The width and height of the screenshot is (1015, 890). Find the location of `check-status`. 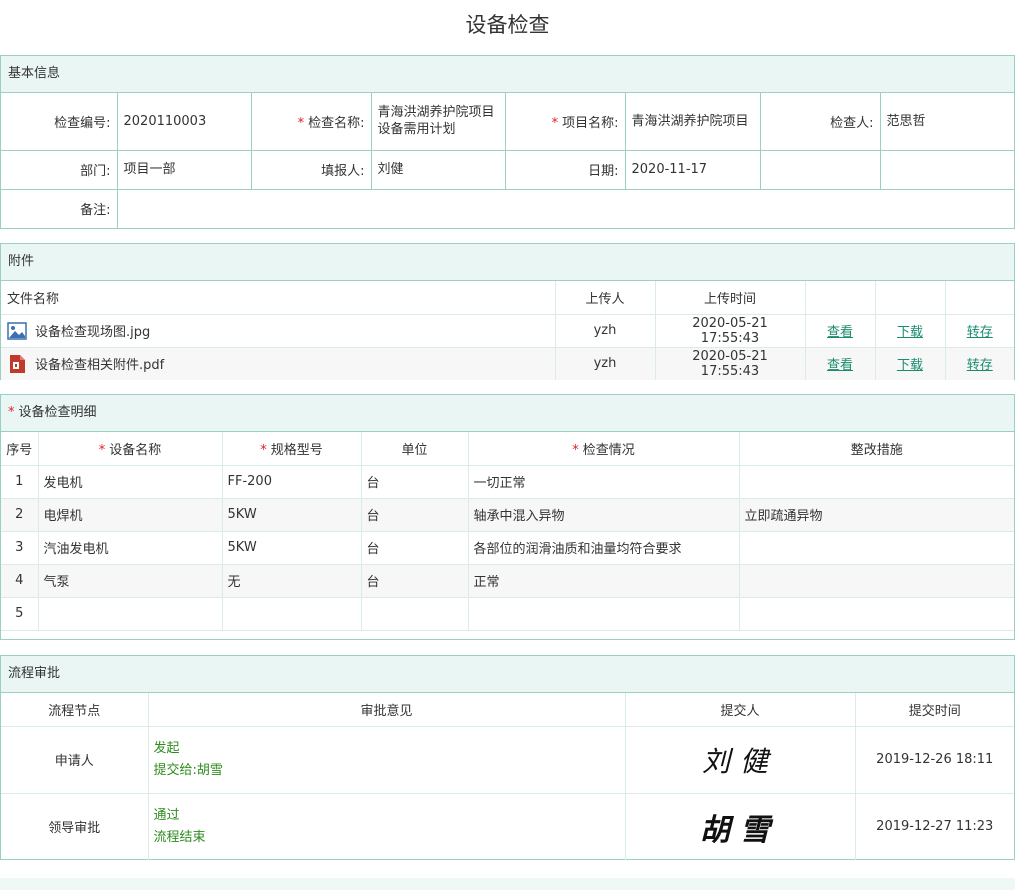

check-status is located at coordinates (604, 614).